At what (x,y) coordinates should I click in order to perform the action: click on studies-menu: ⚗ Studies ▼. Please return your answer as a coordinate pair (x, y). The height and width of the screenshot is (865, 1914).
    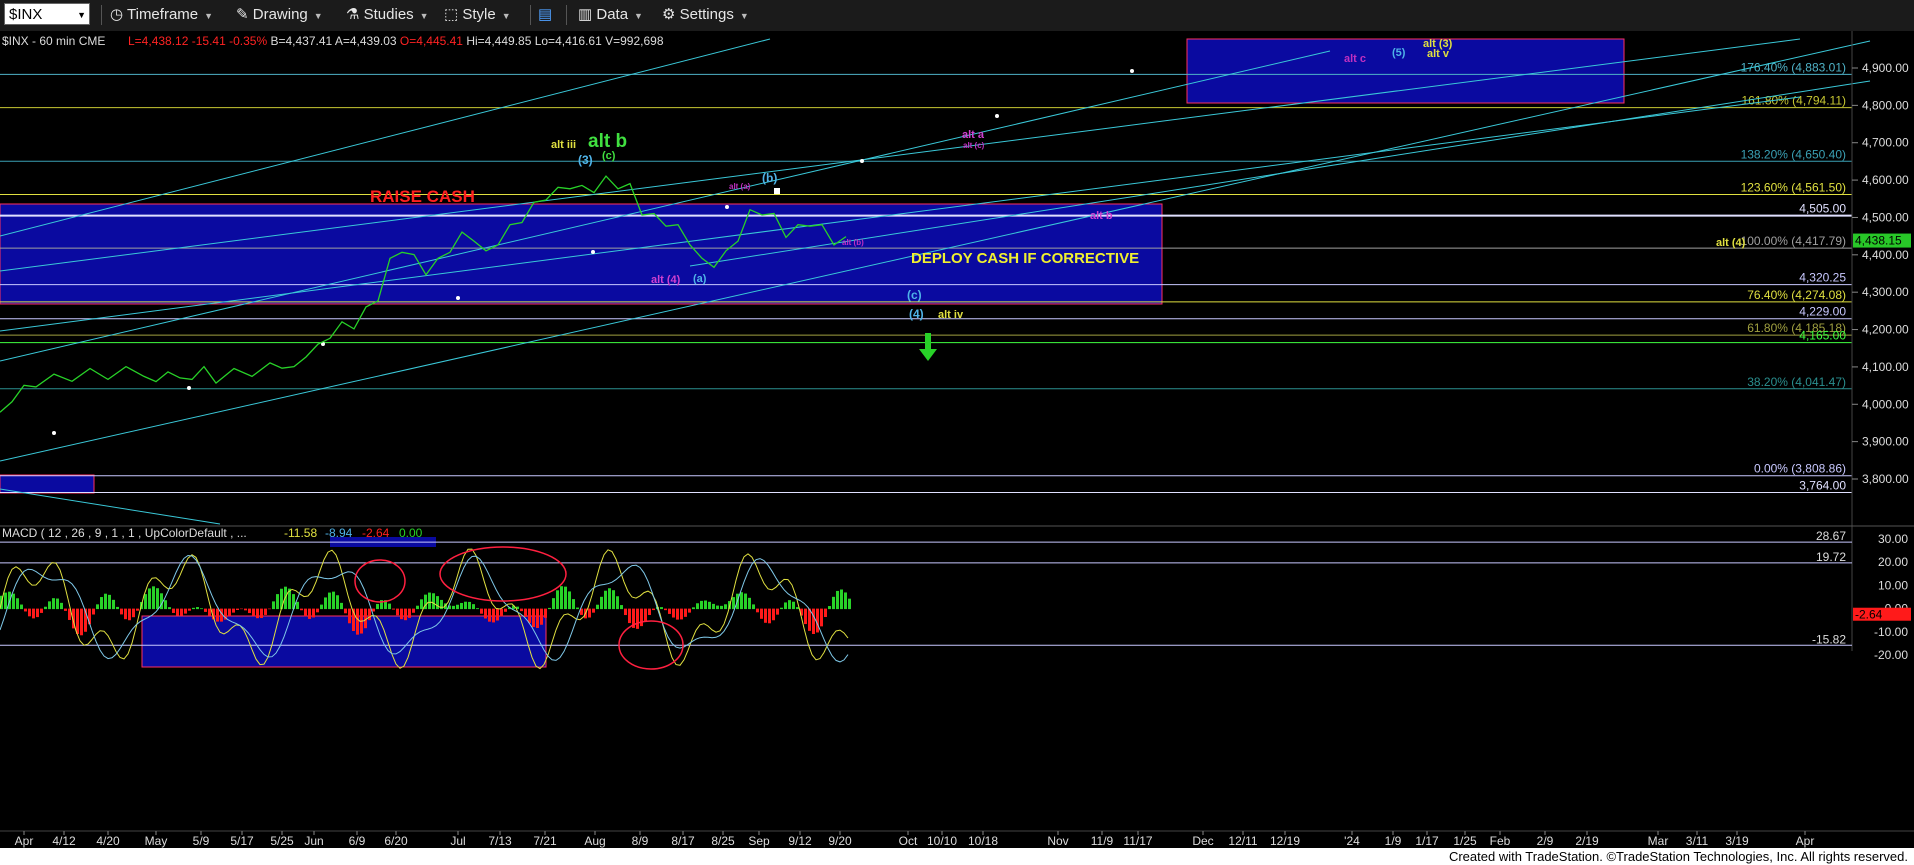
    Looking at the image, I should click on (387, 15).